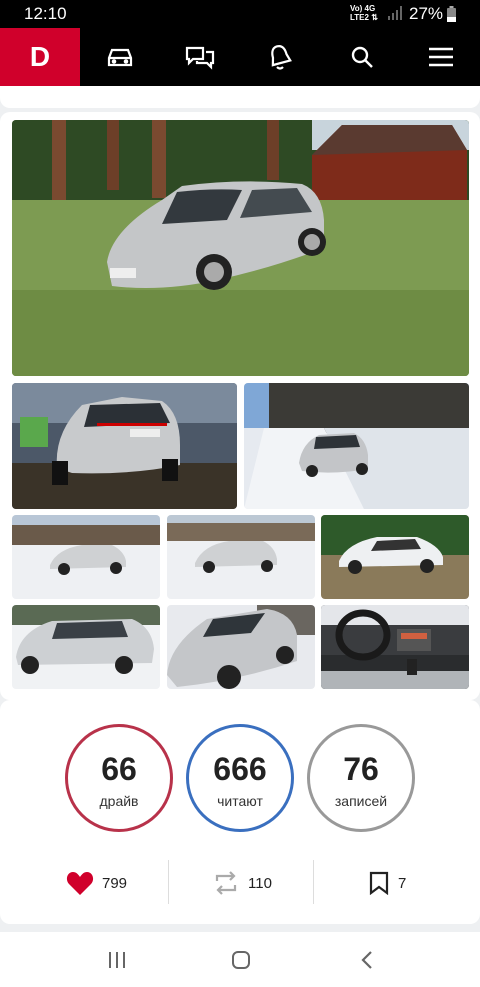  Describe the element at coordinates (119, 769) in the screenshot. I see `drive-count: 66` at that location.